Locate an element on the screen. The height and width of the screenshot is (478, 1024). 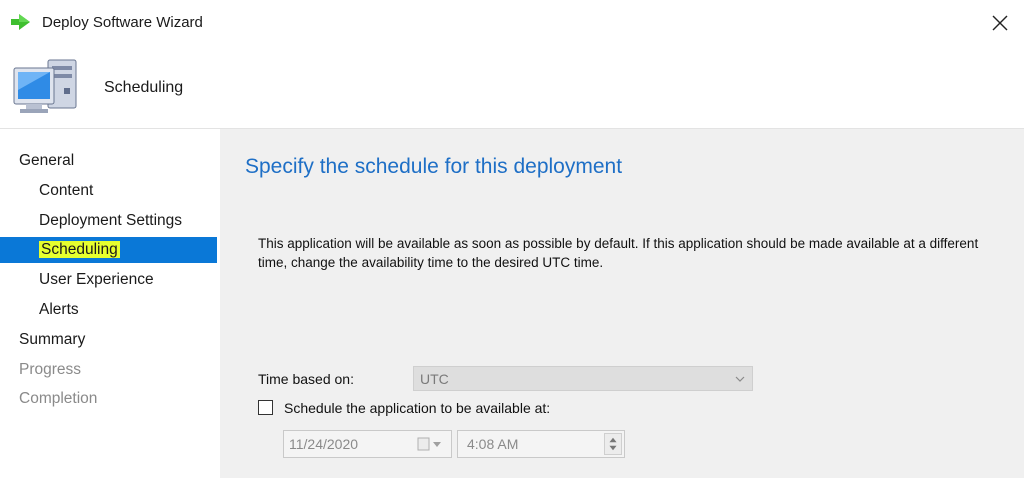
sidebar-item-label: General is located at coordinates (47, 160).